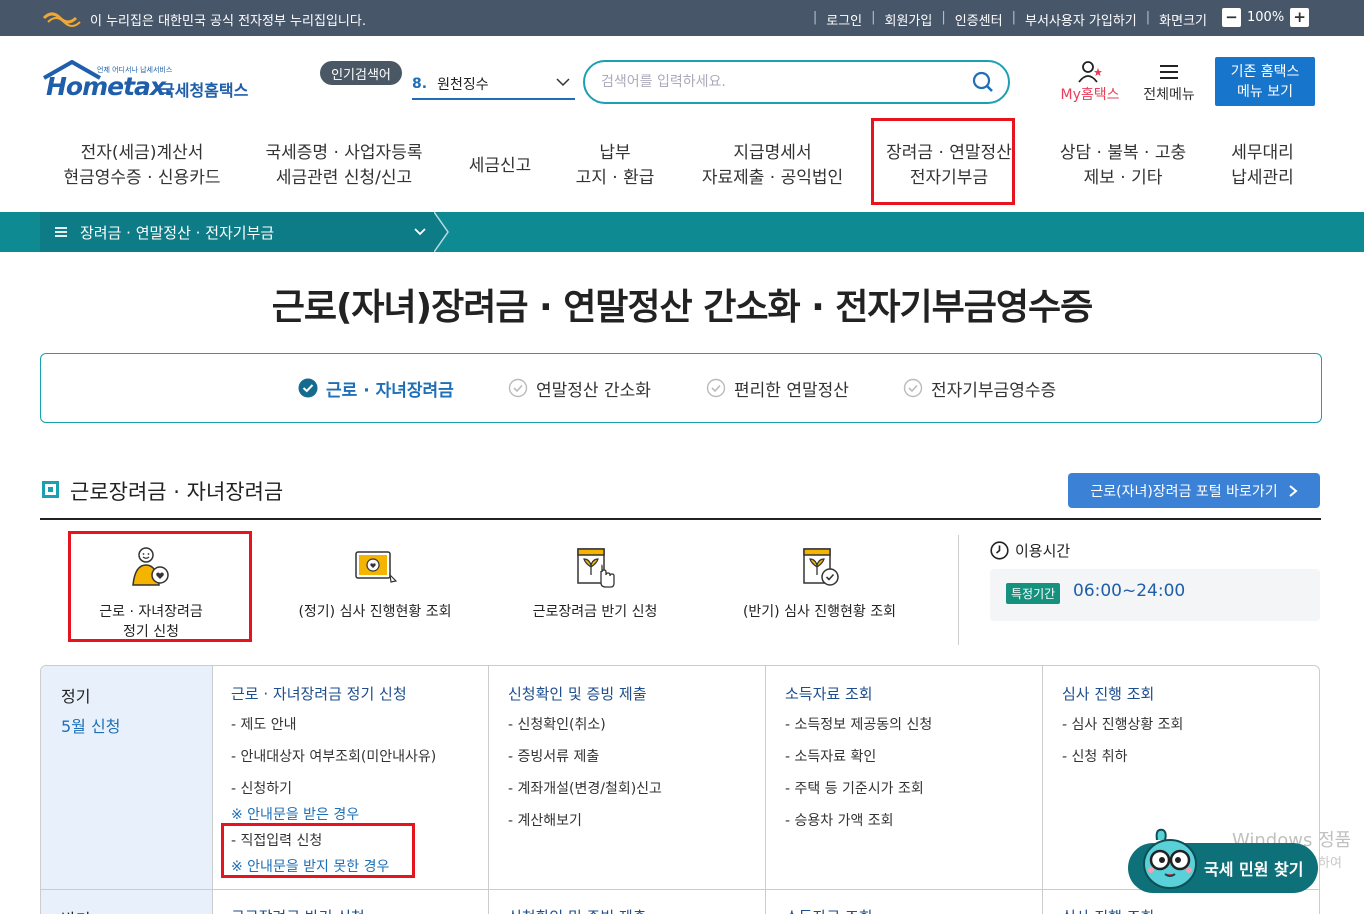 The image size is (1364, 914). What do you see at coordinates (1030, 550) in the screenshot?
I see `service-hours-label: 이용시간` at bounding box center [1030, 550].